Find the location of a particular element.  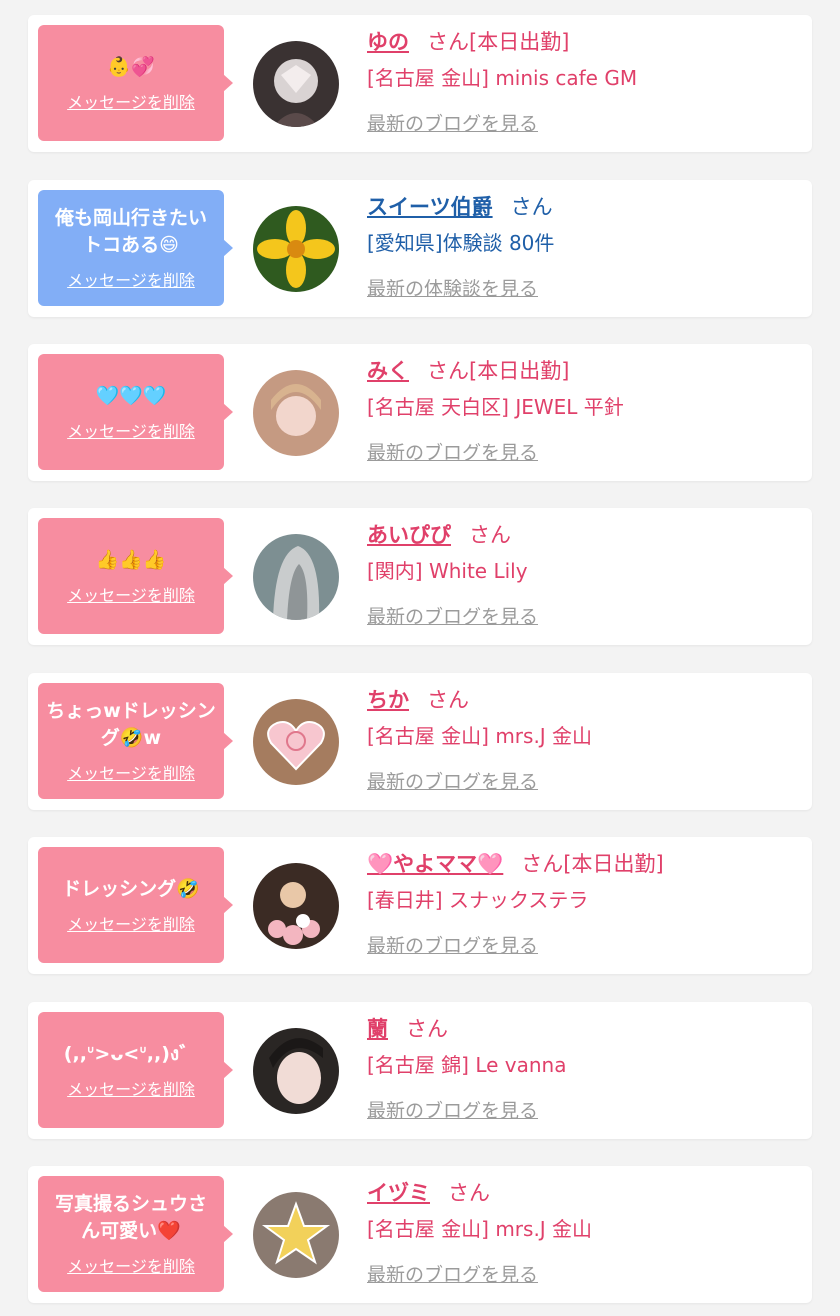

message-bubble: ドレッシング🤣 メッセージを削除 is located at coordinates (135, 905).